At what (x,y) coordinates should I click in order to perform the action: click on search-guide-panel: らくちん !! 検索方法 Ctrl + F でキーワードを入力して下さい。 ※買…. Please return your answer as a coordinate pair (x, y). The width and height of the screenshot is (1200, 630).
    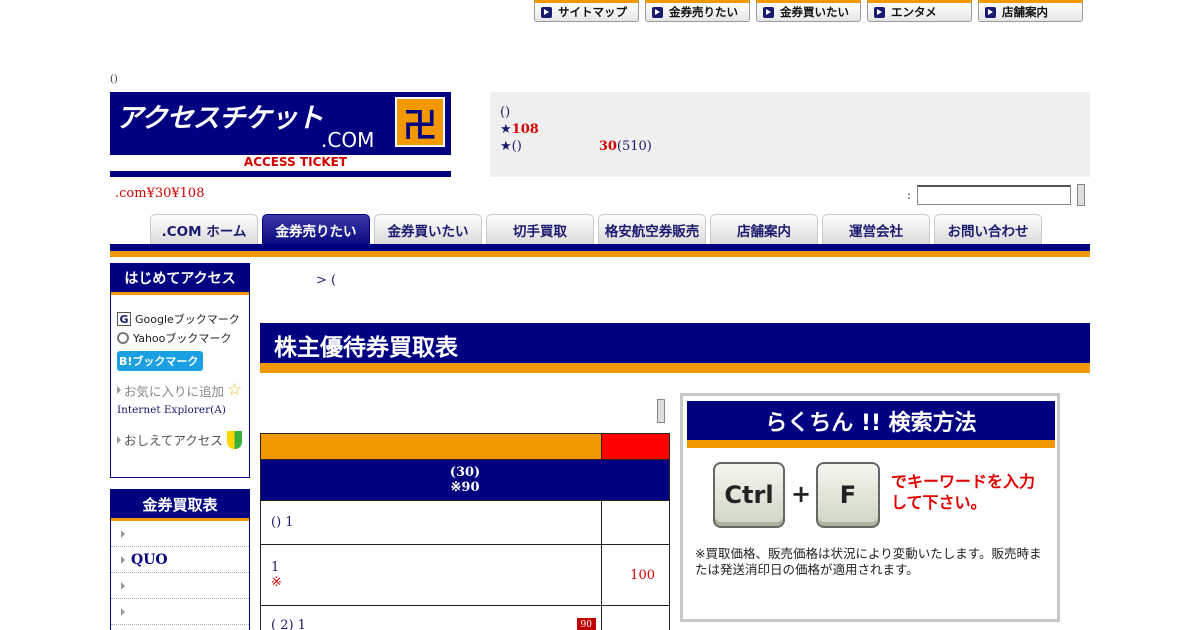
    Looking at the image, I should click on (870, 507).